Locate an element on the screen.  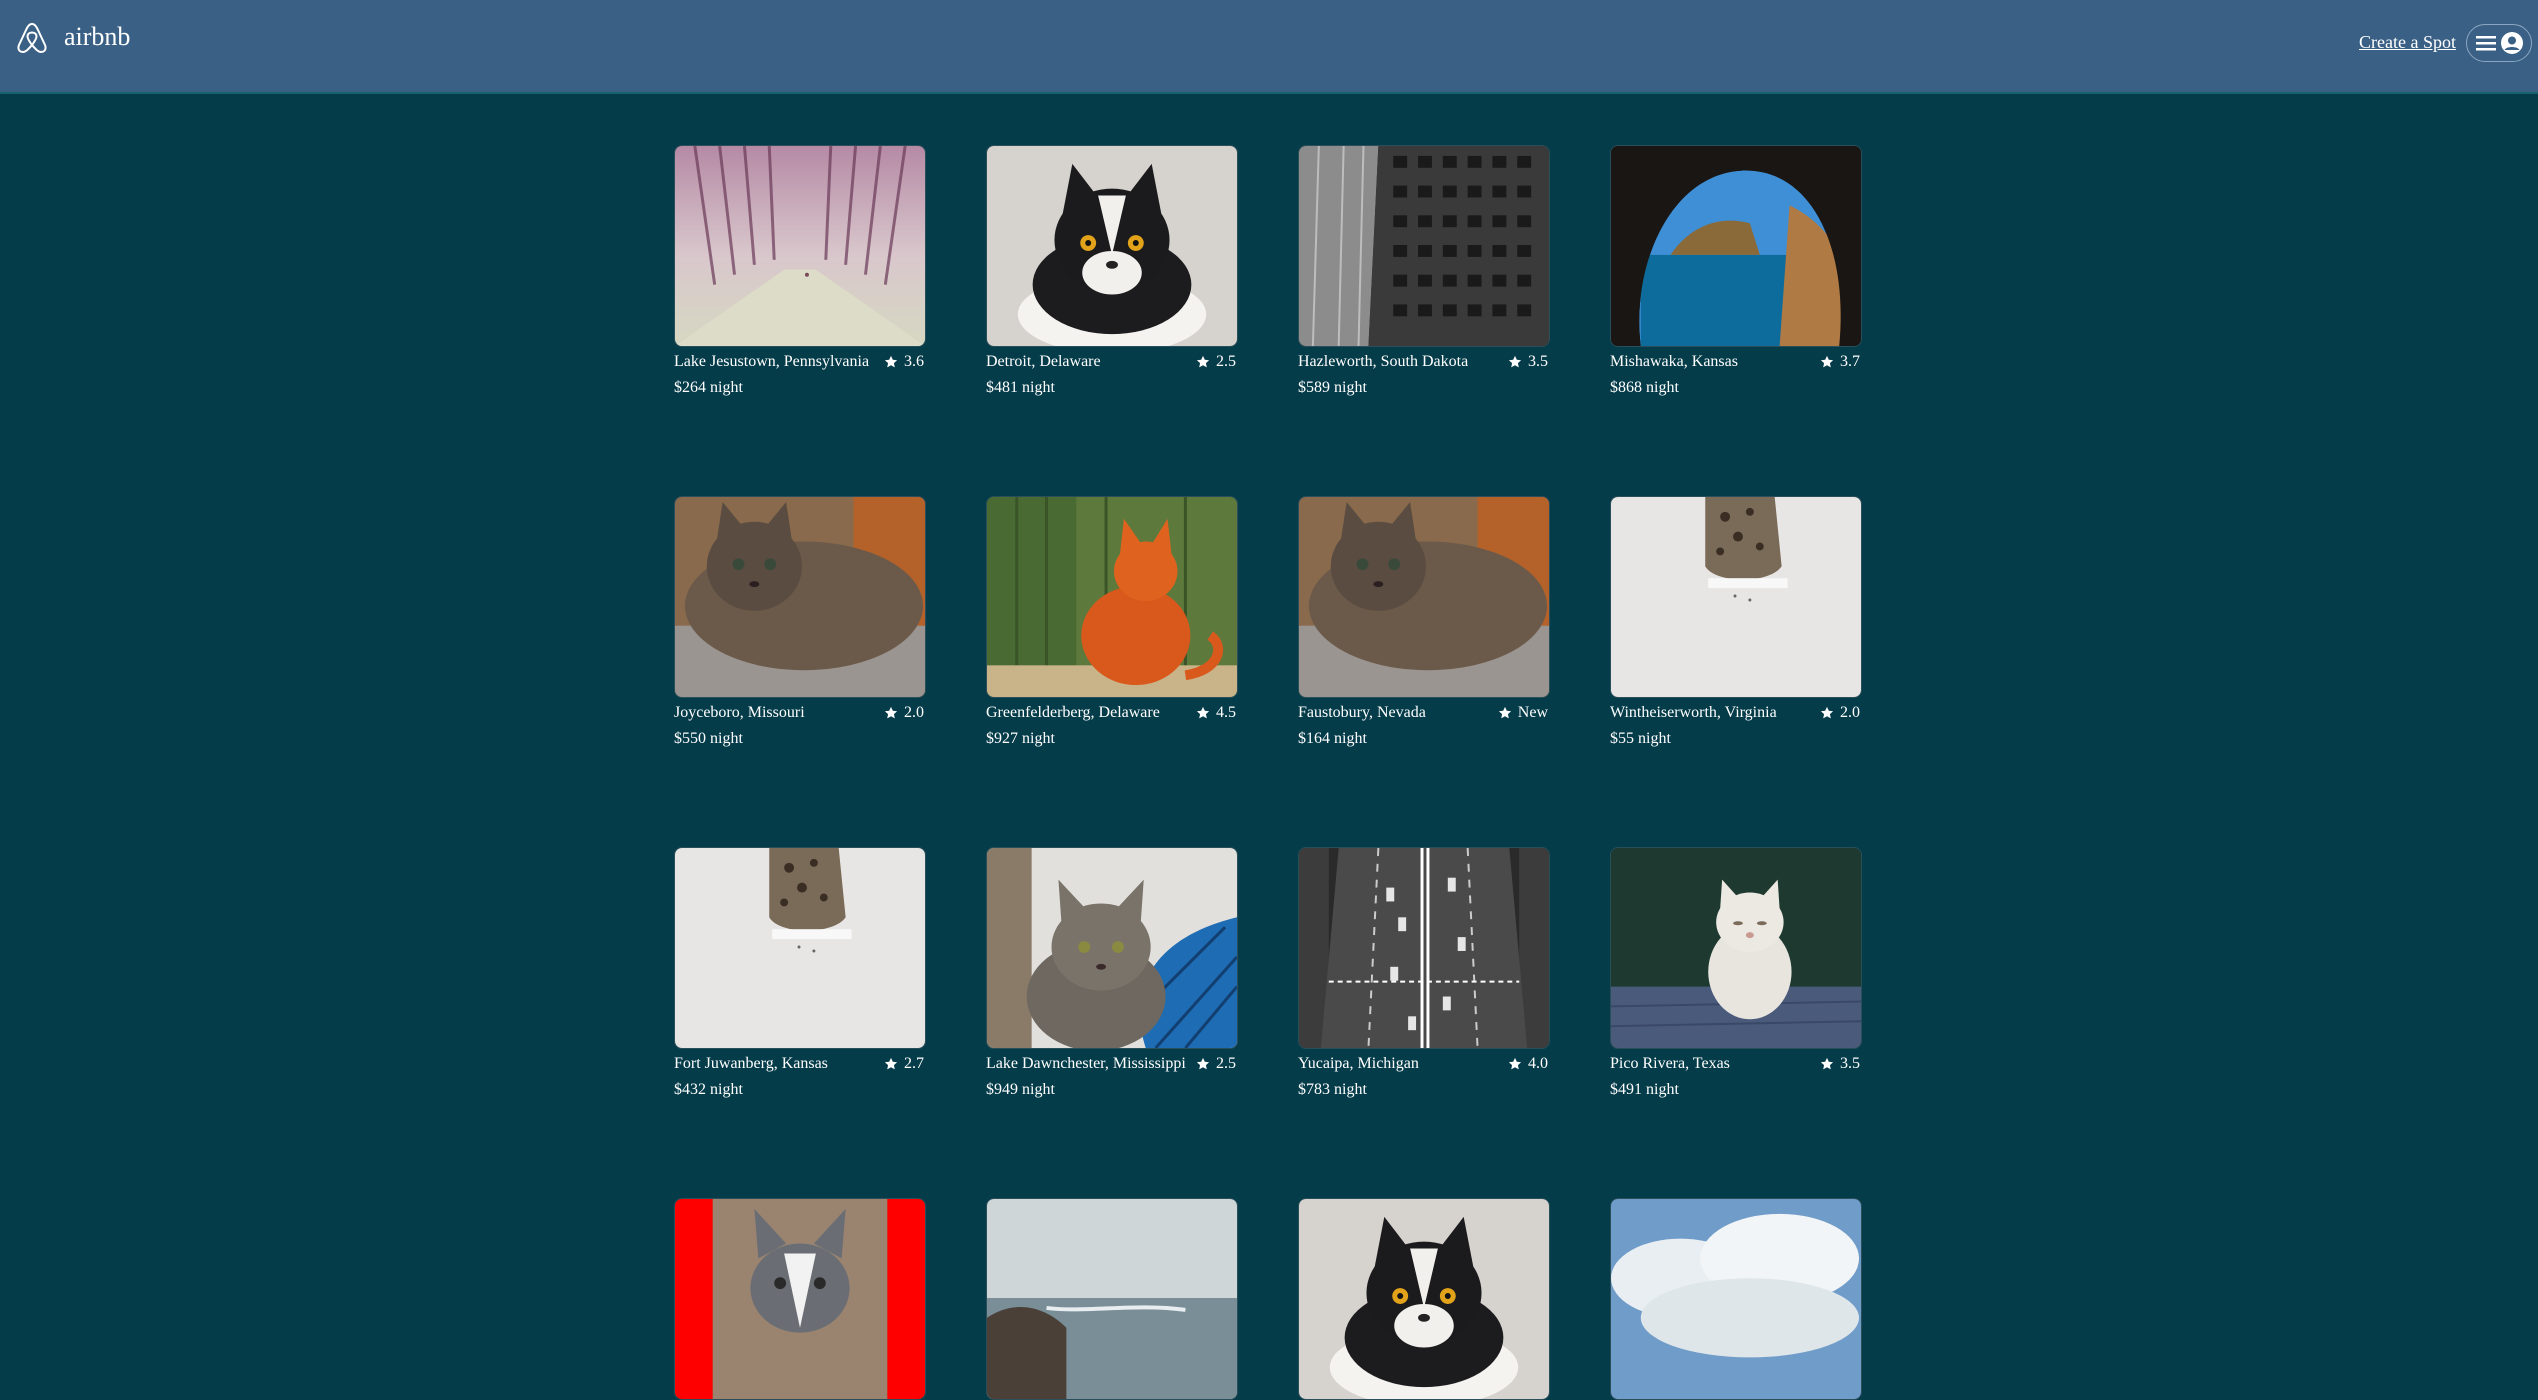
spot-price: $783 night is located at coordinates (1332, 1089).